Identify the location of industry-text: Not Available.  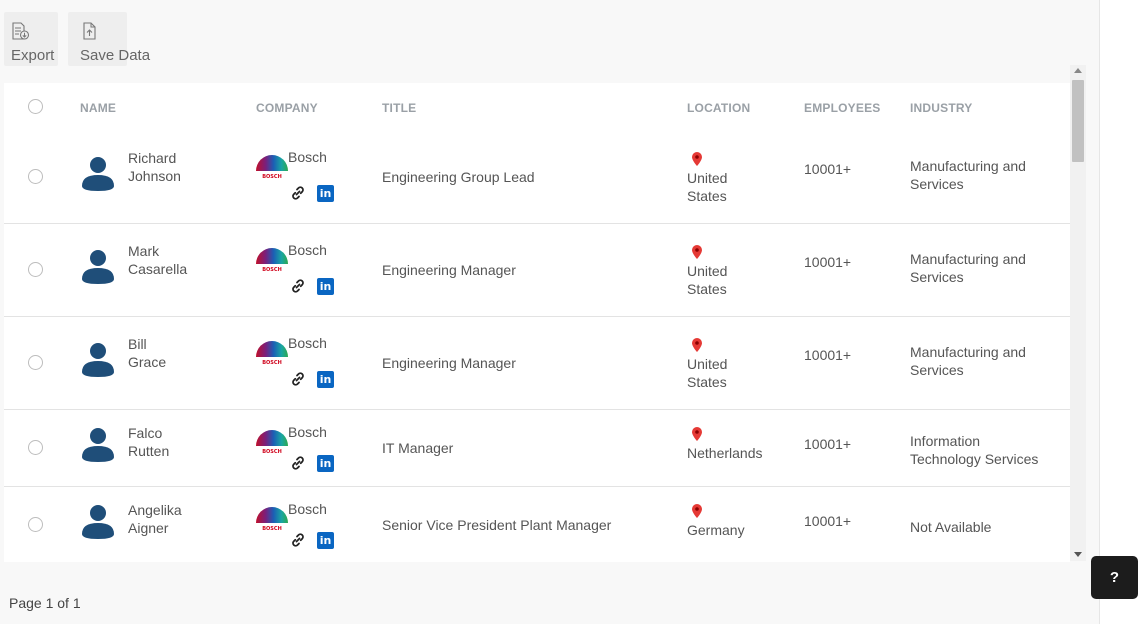
(985, 527).